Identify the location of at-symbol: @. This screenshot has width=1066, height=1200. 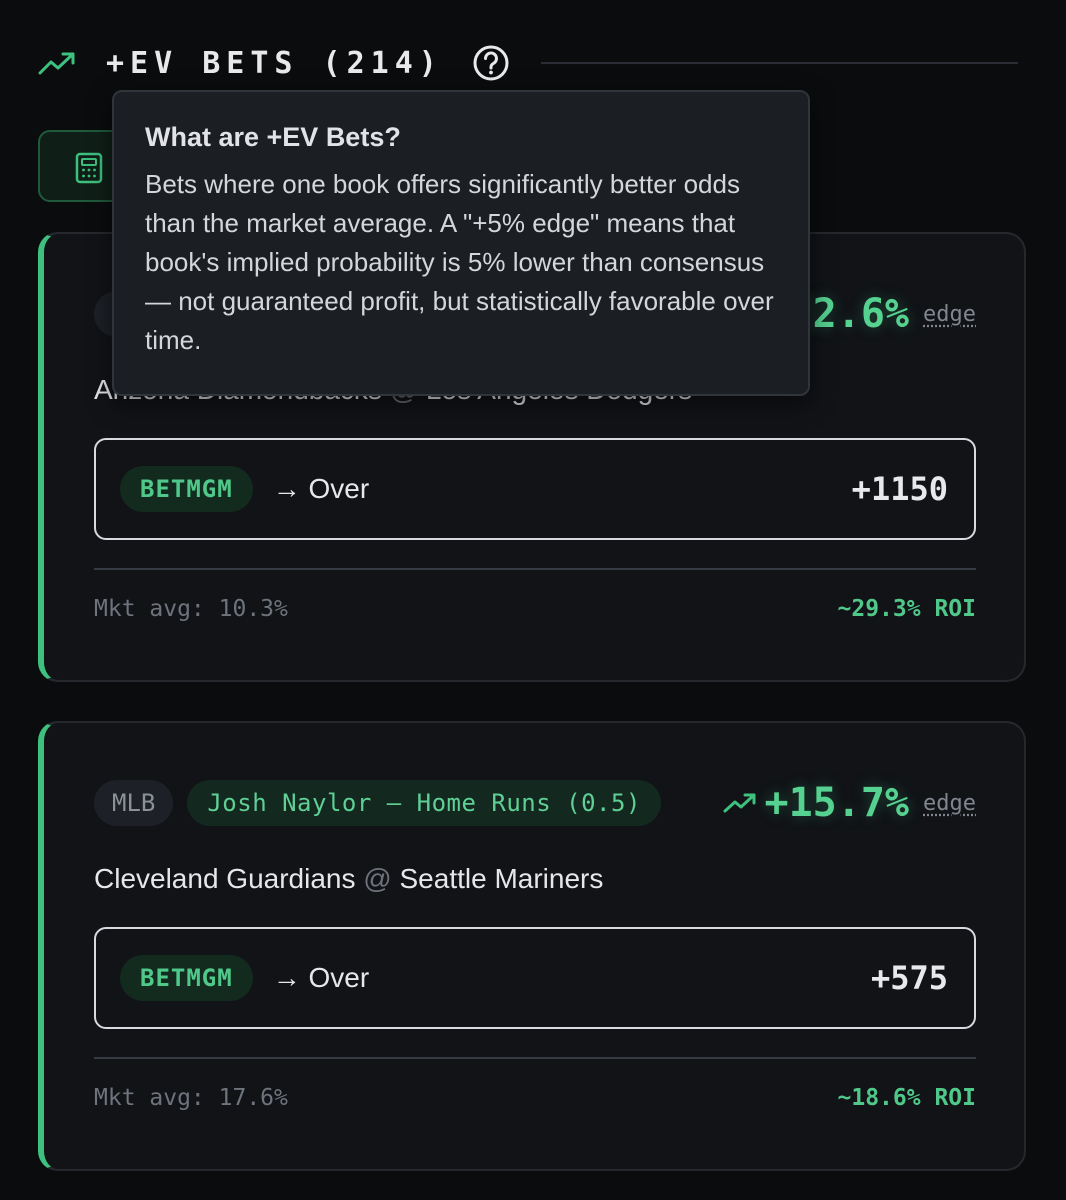
(377, 878).